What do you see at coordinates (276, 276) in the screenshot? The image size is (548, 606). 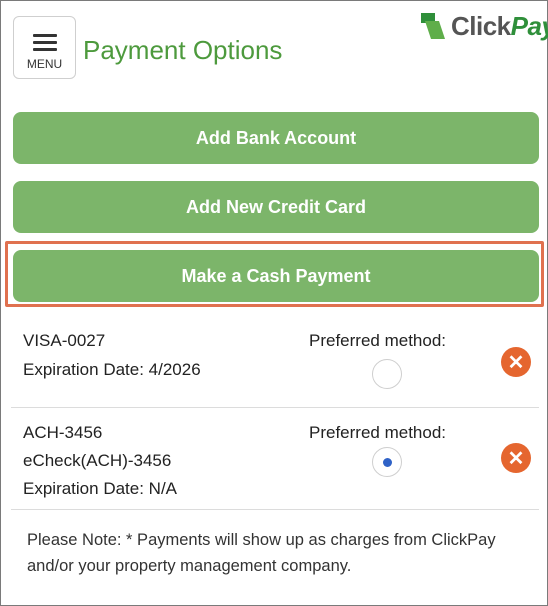 I see `cash-payment-button: Make a Cash Payment` at bounding box center [276, 276].